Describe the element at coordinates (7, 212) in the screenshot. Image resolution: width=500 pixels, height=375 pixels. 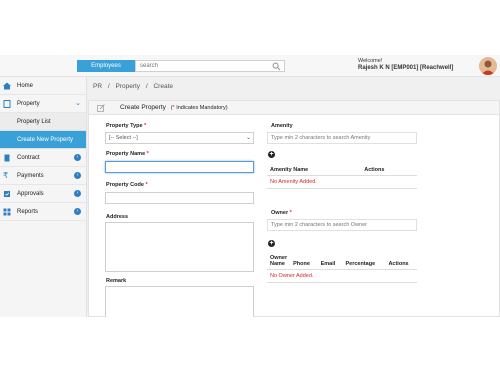
I see `grid-icon` at that location.